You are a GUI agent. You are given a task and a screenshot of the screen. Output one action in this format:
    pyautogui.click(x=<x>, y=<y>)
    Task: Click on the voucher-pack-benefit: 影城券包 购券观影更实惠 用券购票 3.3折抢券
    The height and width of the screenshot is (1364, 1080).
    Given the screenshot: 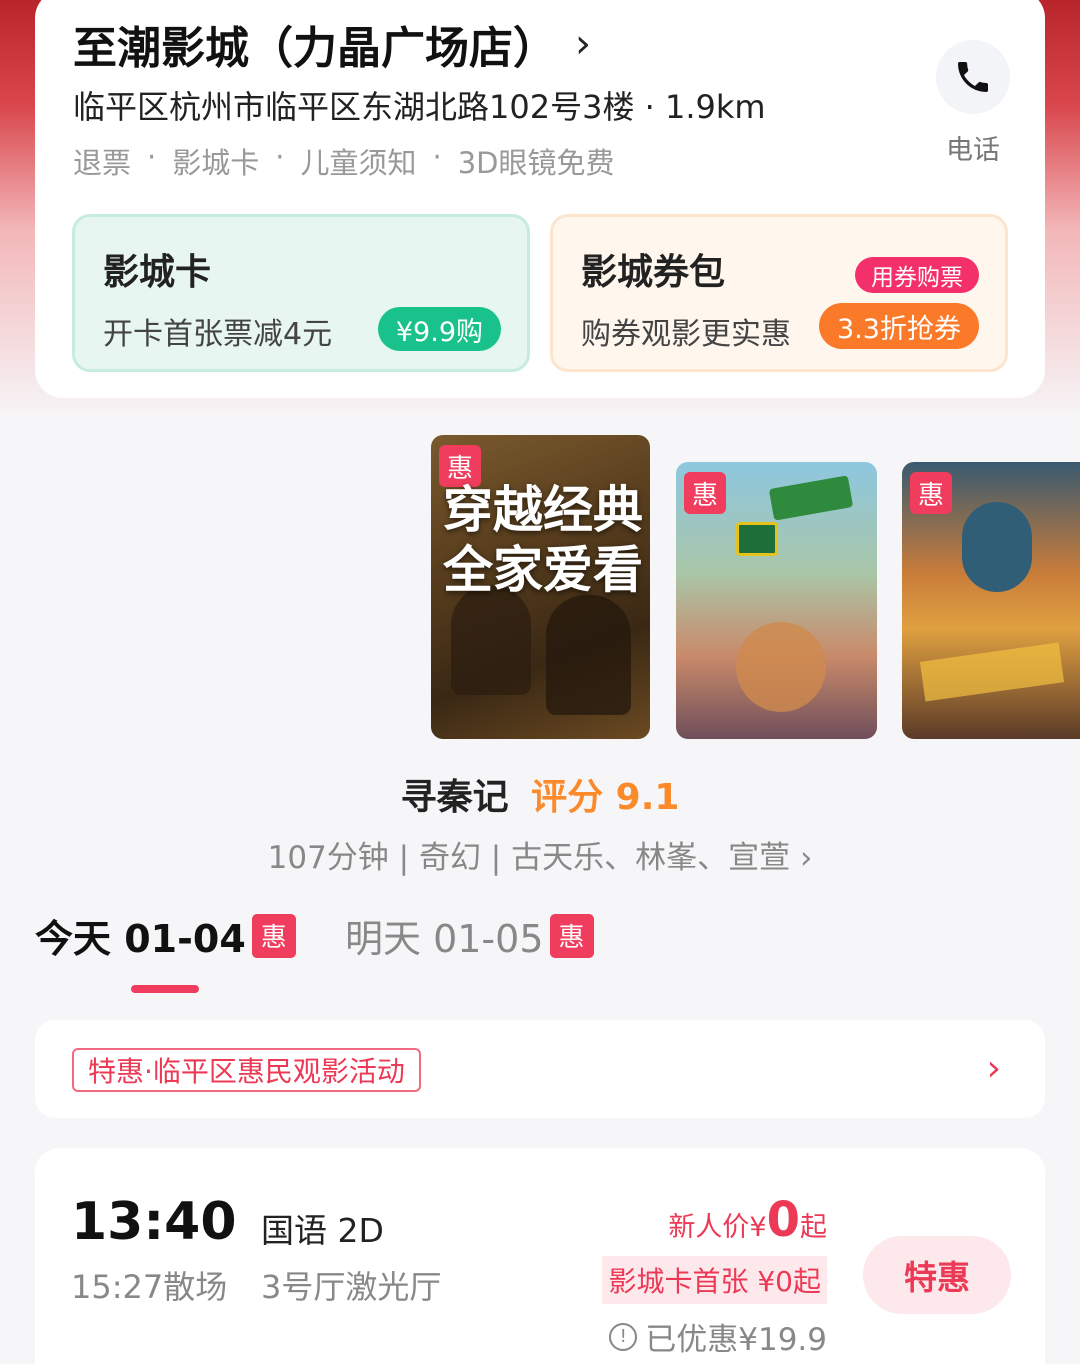 What is the action you would take?
    pyautogui.click(x=779, y=293)
    